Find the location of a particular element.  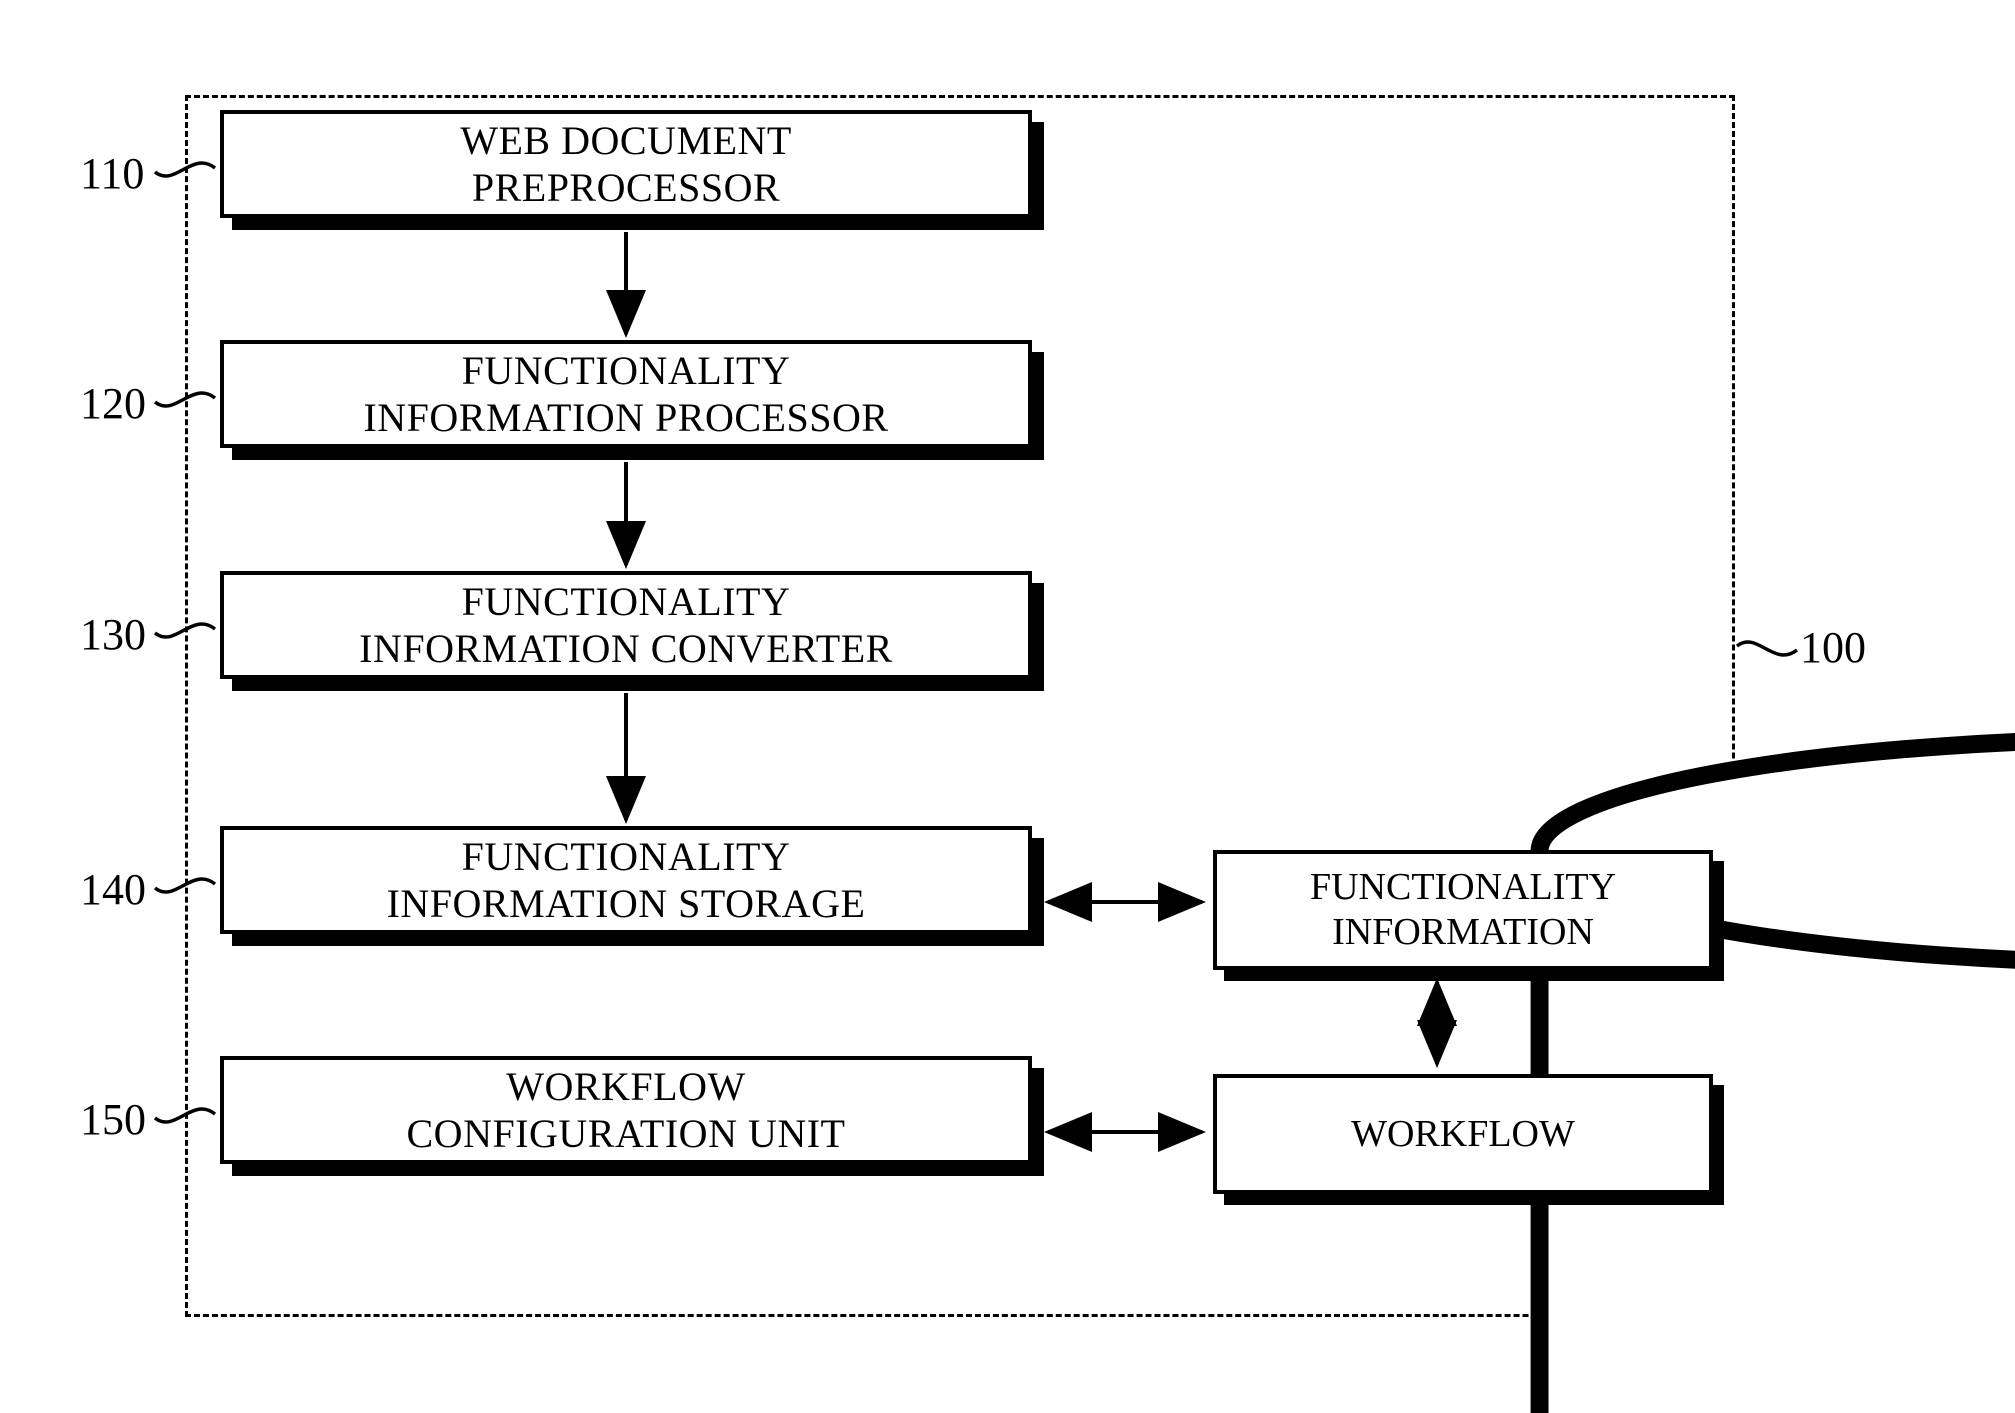

module-box-functionality-information-storage: FUNCTIONALITY INFORMATION STORAGE is located at coordinates (626, 880).